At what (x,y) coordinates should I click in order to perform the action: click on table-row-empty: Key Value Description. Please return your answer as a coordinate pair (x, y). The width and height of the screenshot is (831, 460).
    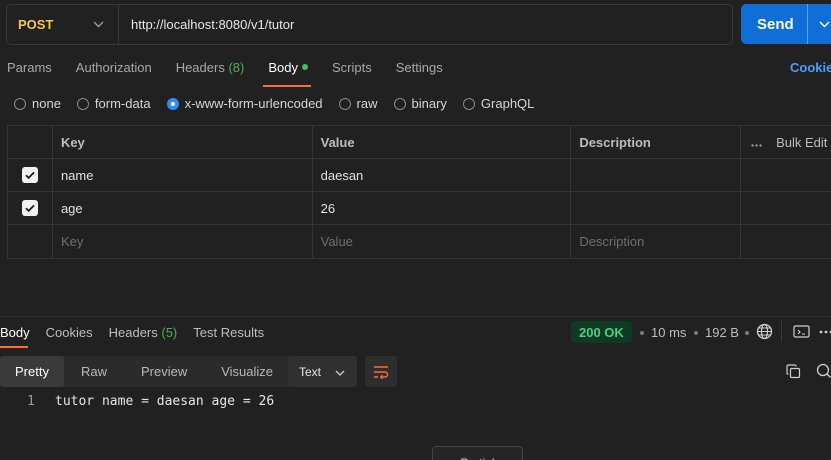
    Looking at the image, I should click on (419, 241).